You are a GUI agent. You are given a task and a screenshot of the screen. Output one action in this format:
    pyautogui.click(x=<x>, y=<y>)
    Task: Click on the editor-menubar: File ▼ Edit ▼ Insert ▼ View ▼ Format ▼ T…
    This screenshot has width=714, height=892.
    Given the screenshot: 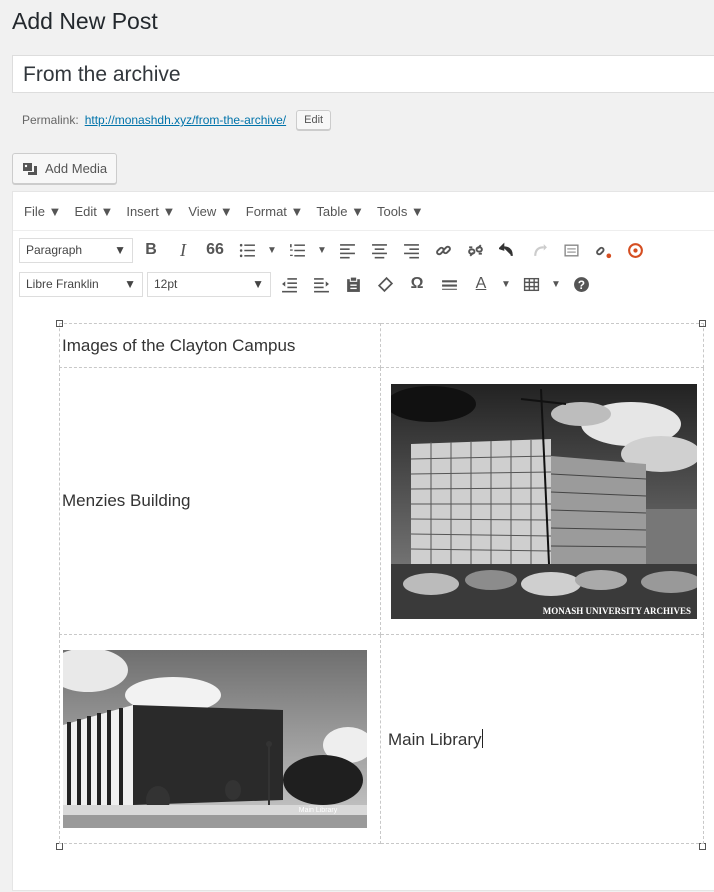 What is the action you would take?
    pyautogui.click(x=363, y=211)
    